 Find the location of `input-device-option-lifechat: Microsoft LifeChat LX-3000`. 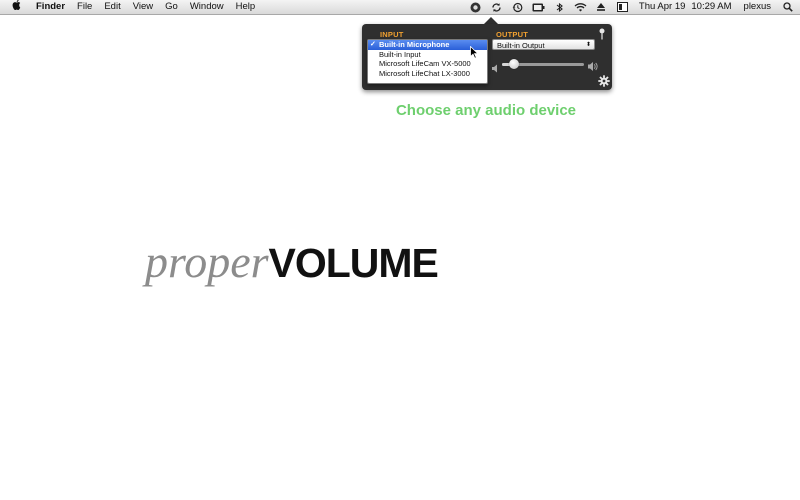

input-device-option-lifechat: Microsoft LifeChat LX-3000 is located at coordinates (427, 74).